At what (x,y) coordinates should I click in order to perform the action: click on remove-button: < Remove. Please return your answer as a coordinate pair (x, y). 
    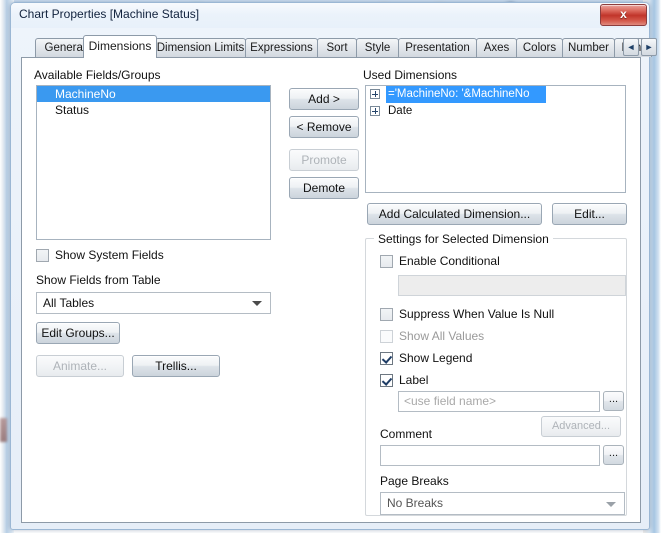
    Looking at the image, I should click on (324, 127).